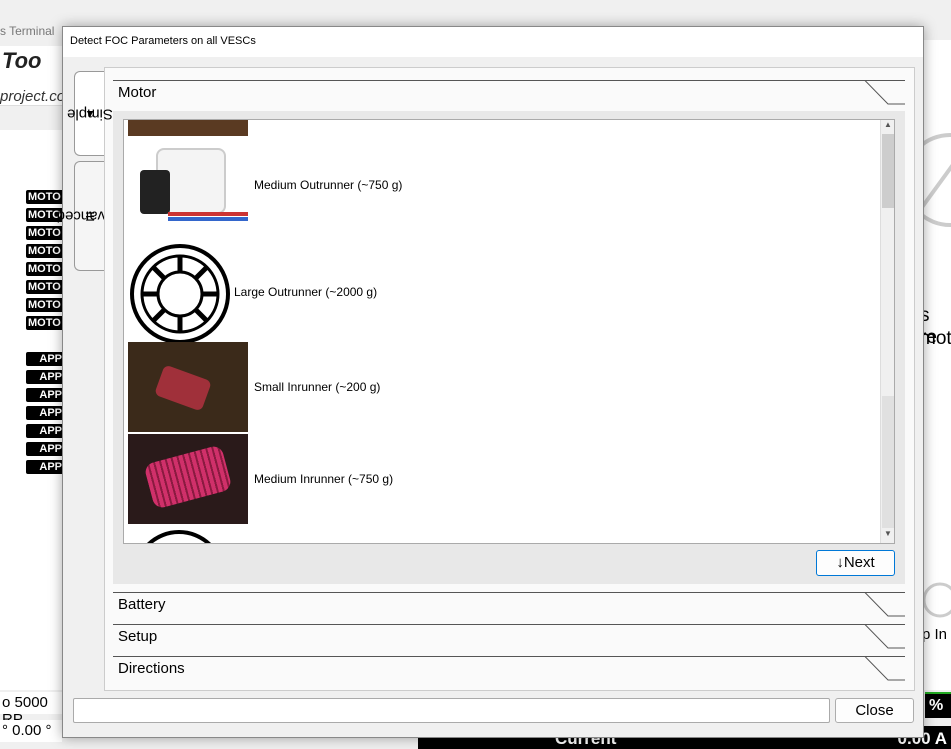 The height and width of the screenshot is (749, 951). Describe the element at coordinates (935, 180) in the screenshot. I see `warning-graphic-icon` at that location.